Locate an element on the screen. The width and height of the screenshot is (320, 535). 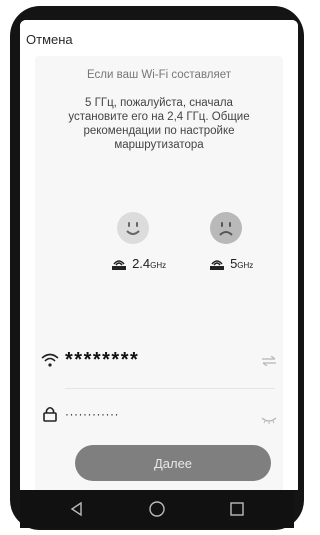
password-field: ············ is located at coordinates (92, 414).